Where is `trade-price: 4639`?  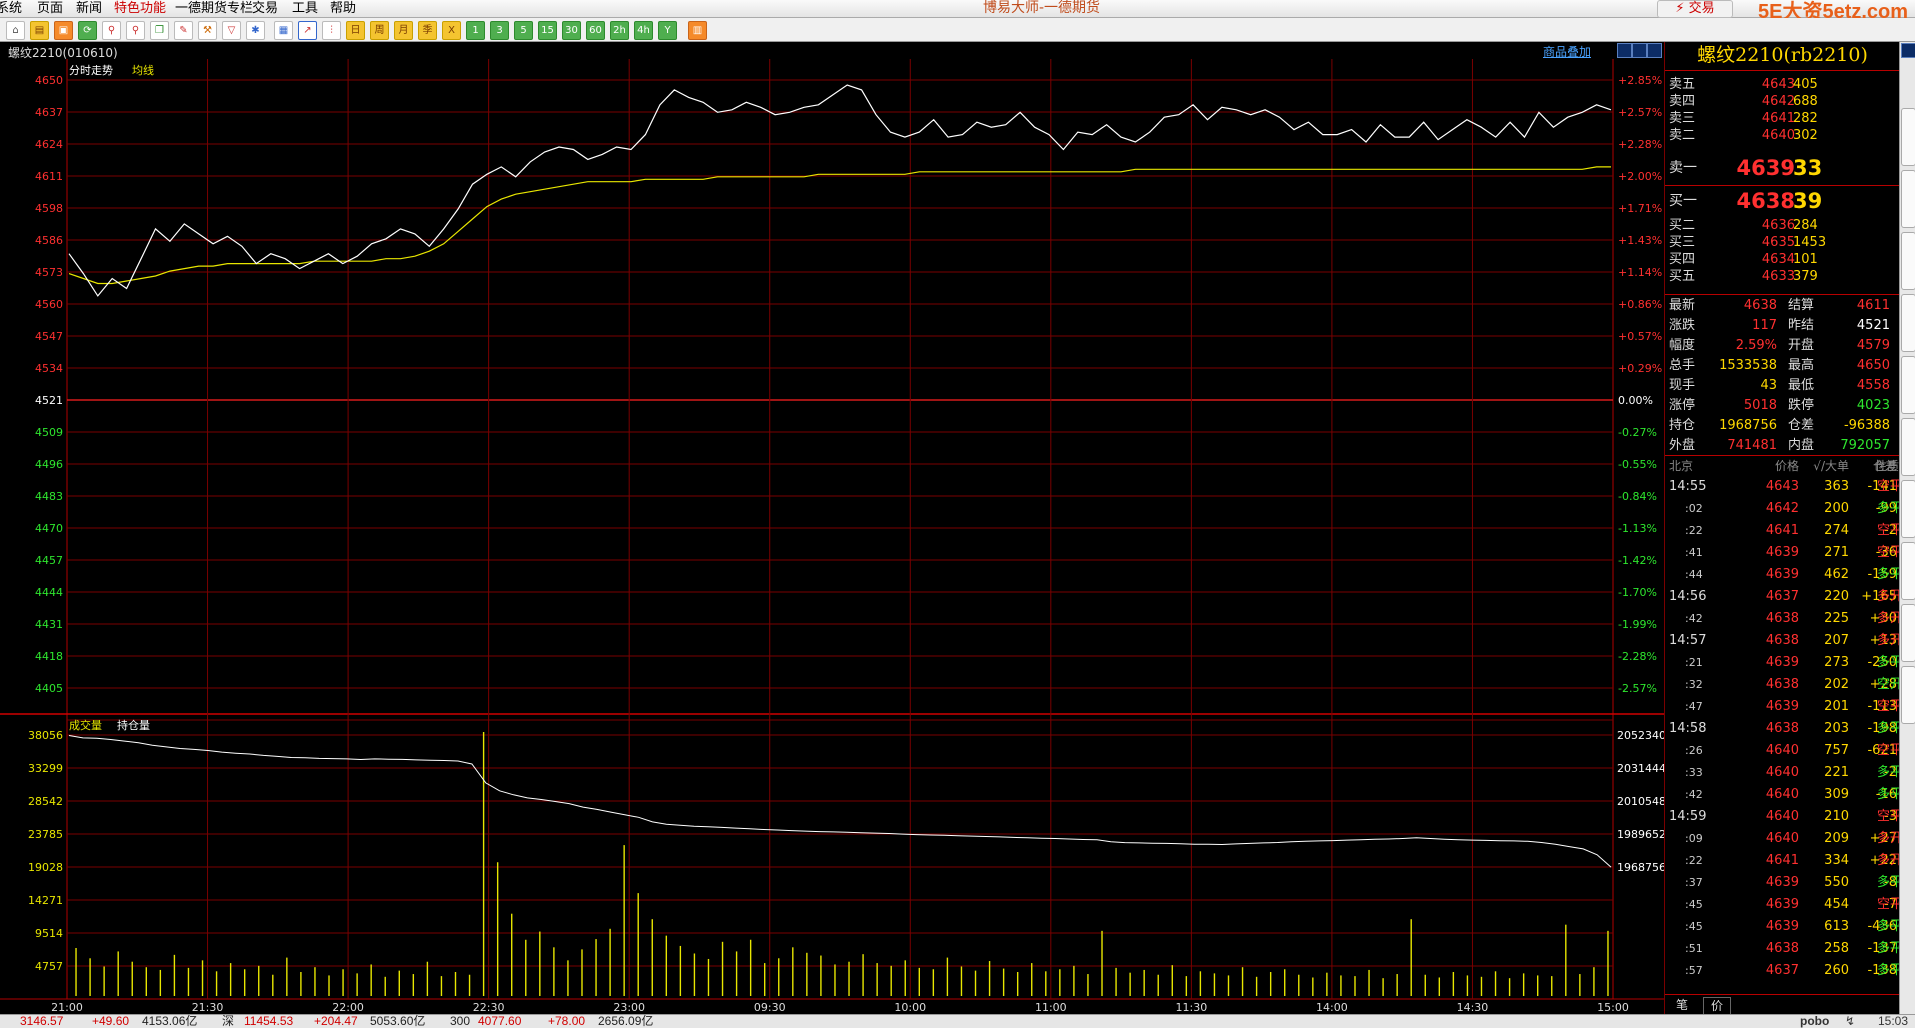
trade-price: 4639 is located at coordinates (1782, 882).